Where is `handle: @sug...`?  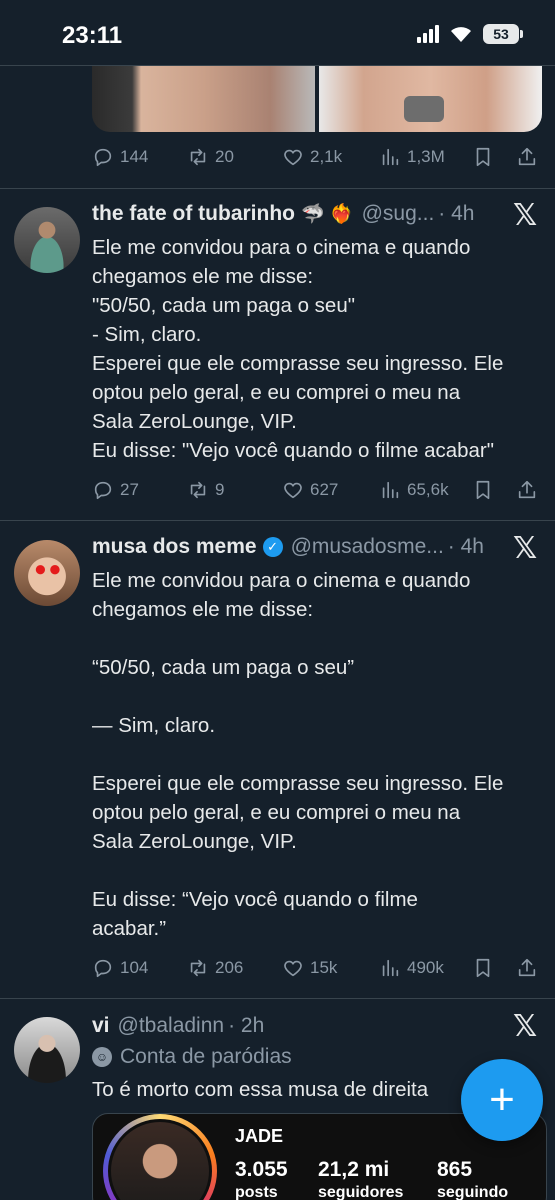
handle: @sug... is located at coordinates (398, 214).